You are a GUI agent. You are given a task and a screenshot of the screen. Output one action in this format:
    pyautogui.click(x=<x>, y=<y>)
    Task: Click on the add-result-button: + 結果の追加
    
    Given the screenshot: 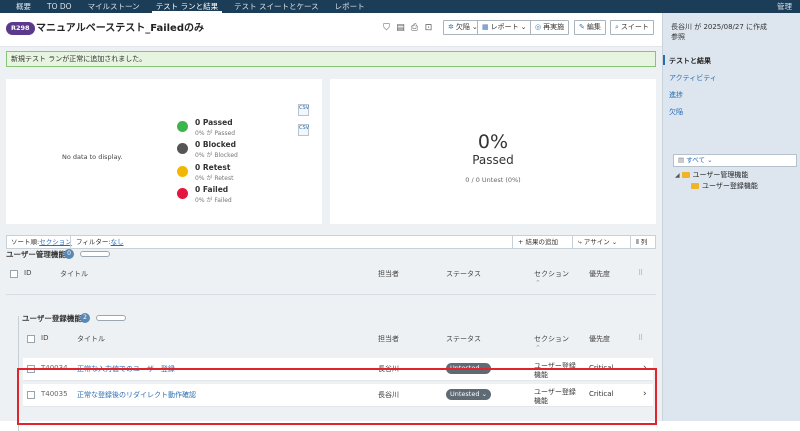 What is the action you would take?
    pyautogui.click(x=538, y=242)
    